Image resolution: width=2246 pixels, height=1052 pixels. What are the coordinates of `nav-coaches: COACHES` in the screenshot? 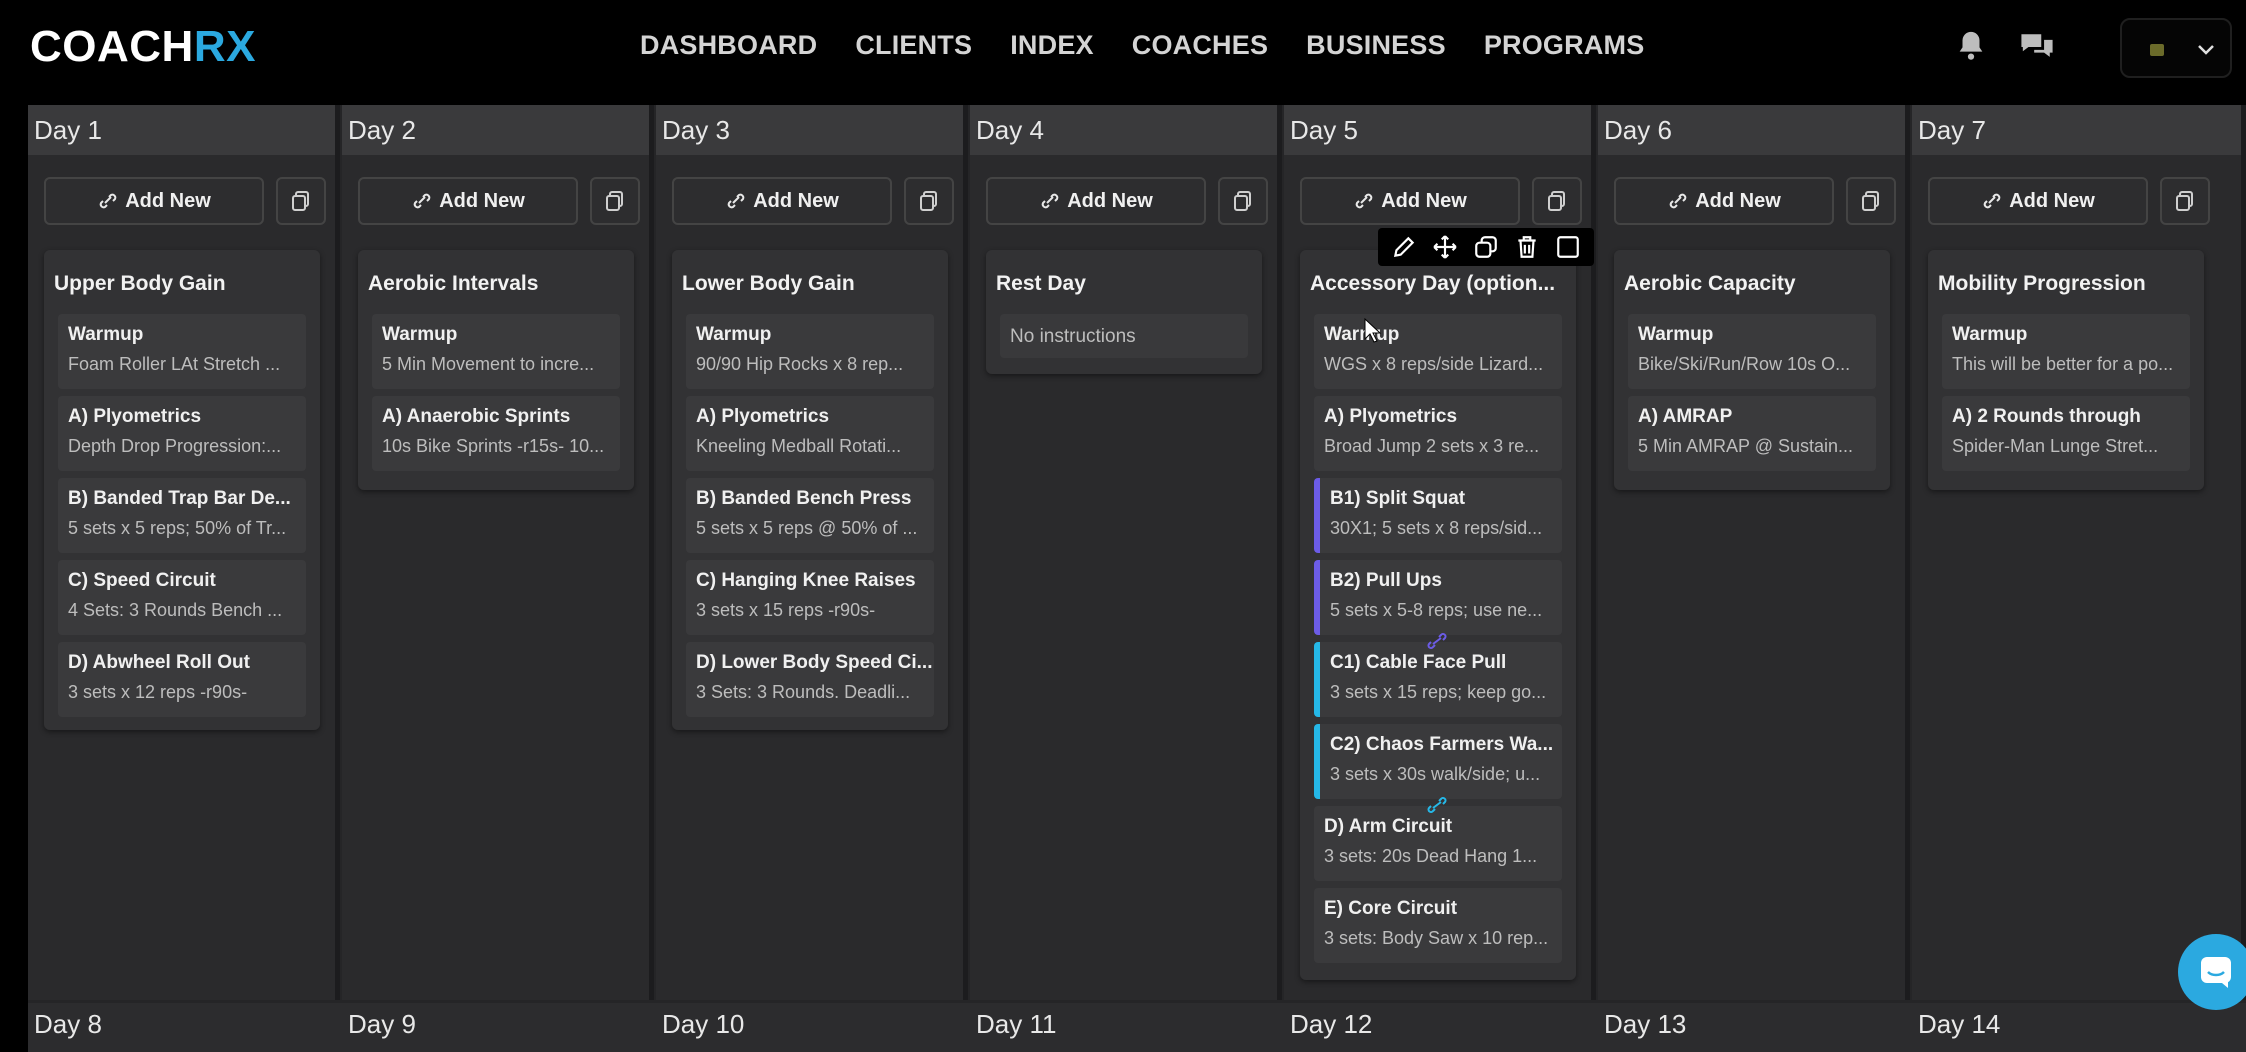 It's located at (1200, 45).